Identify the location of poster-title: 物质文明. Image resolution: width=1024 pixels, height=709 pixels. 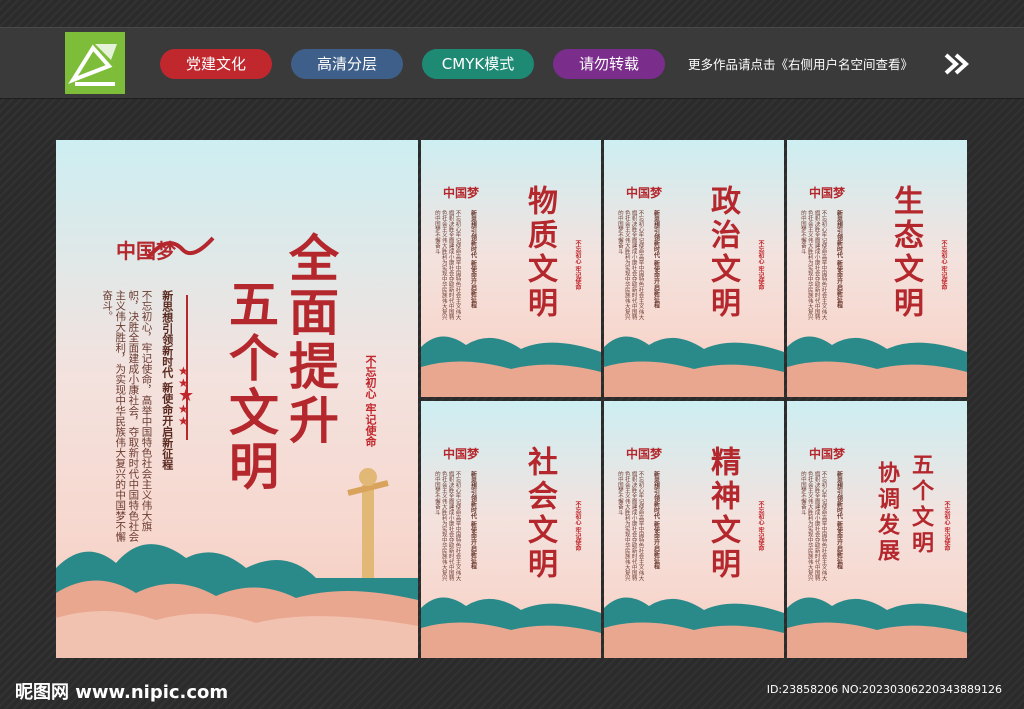
(539, 253).